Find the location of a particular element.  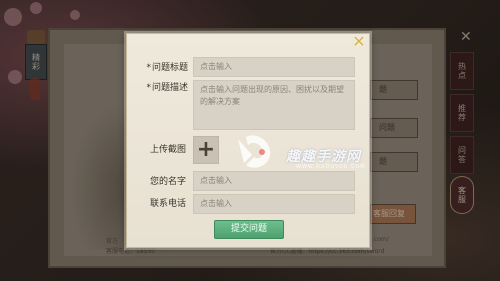

phone-label: 联系电话 is located at coordinates (167, 204).